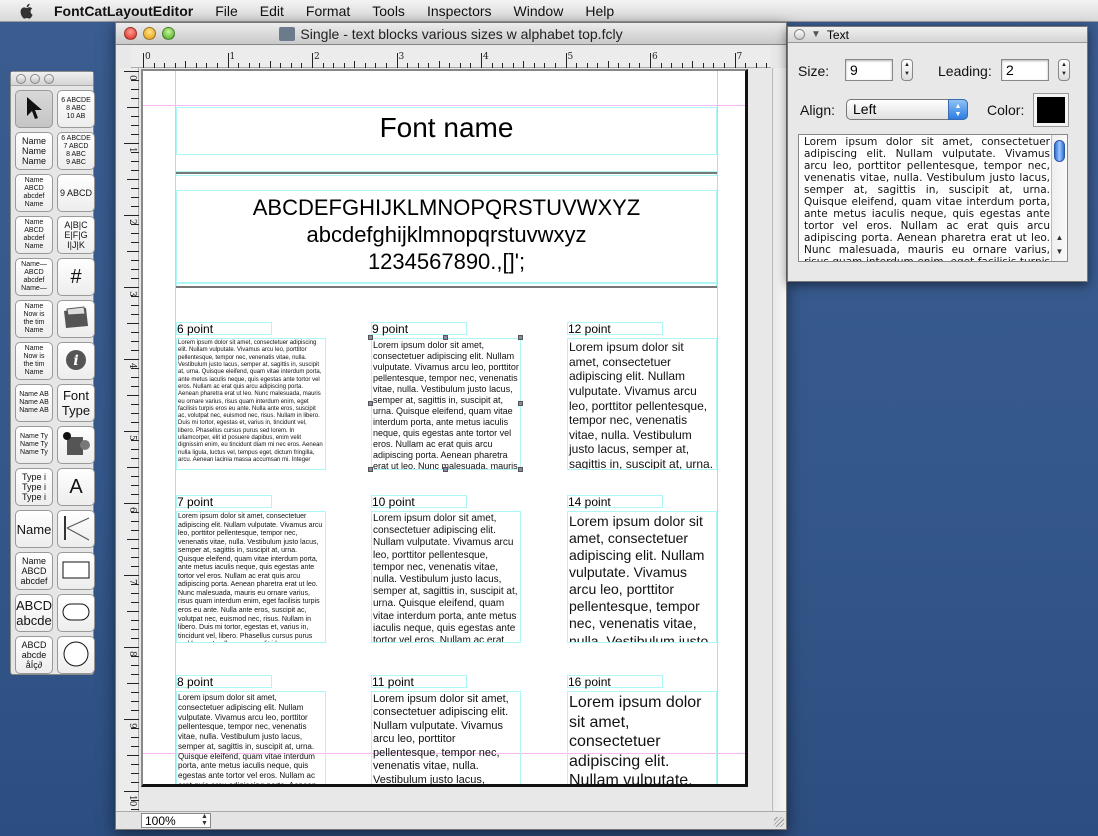 This screenshot has height=836, width=1098. I want to click on info-icon: i, so click(76, 361).